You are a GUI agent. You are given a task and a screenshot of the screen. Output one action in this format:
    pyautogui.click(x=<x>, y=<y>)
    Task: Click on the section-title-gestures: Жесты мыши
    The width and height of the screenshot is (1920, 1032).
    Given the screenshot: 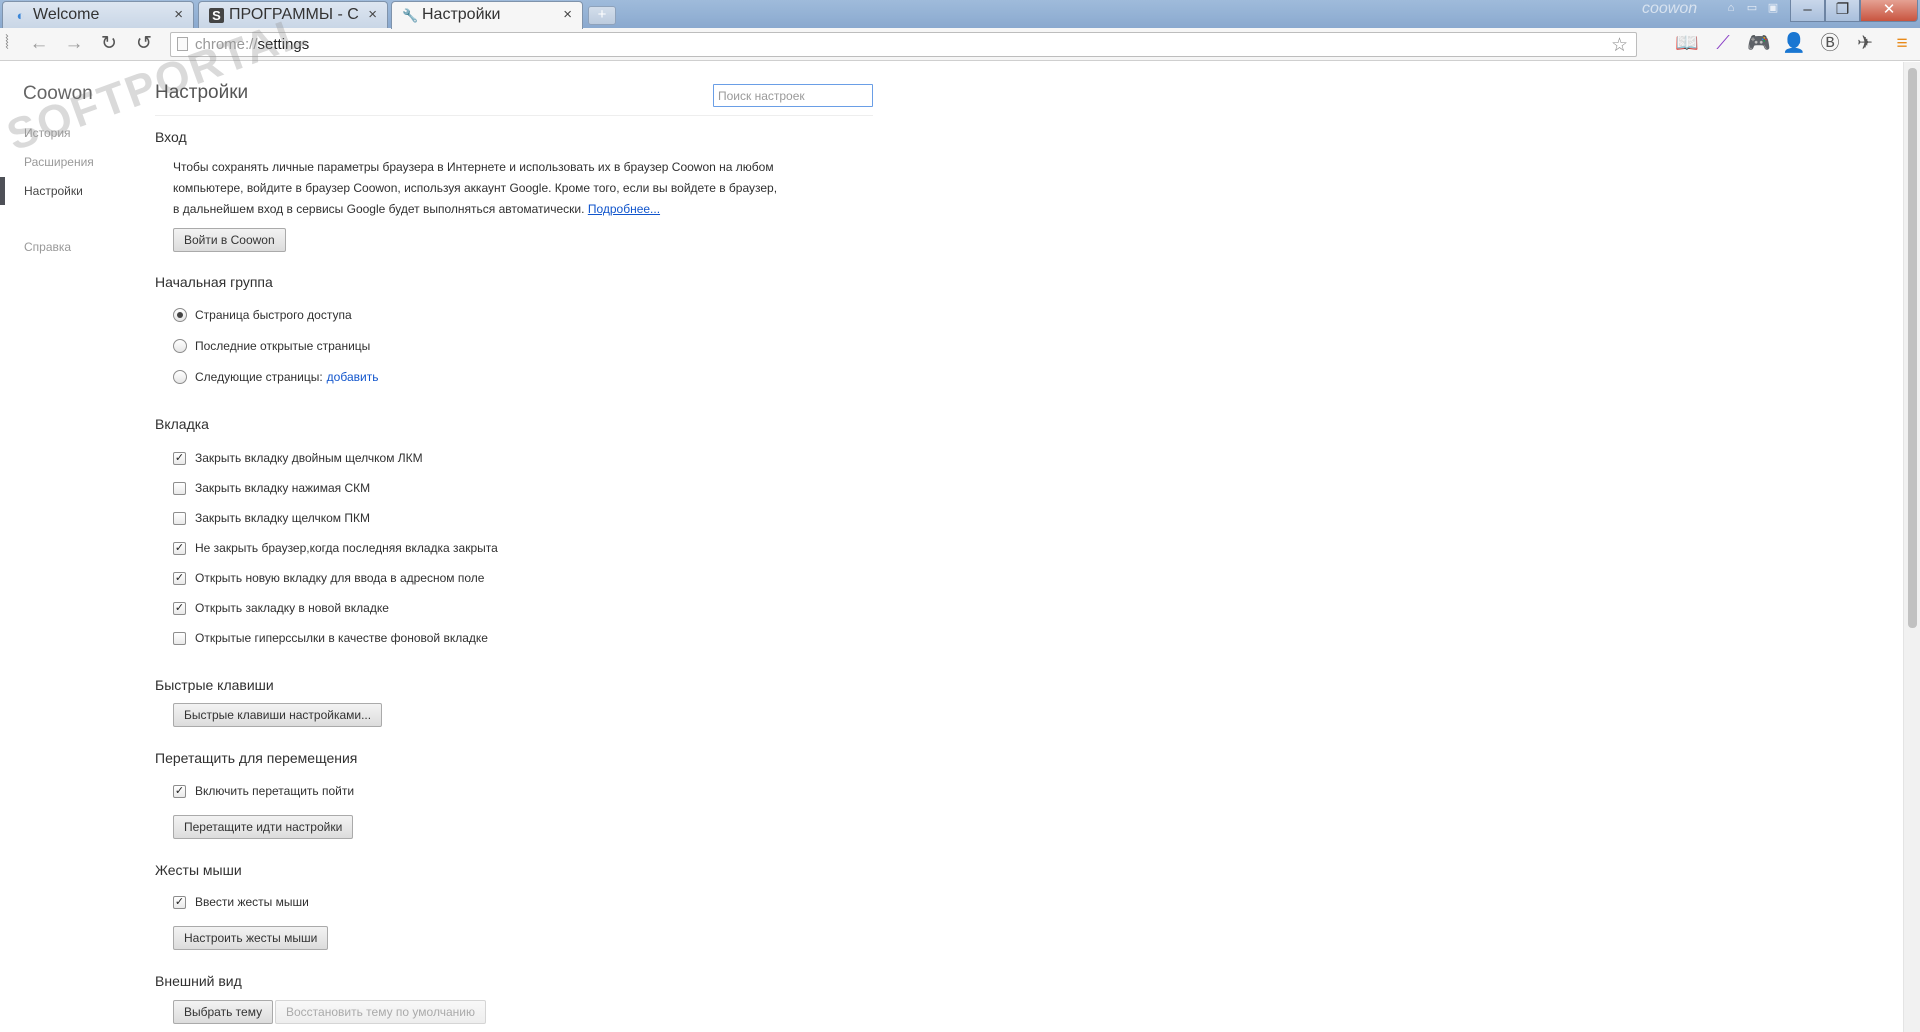 What is the action you would take?
    pyautogui.click(x=198, y=870)
    